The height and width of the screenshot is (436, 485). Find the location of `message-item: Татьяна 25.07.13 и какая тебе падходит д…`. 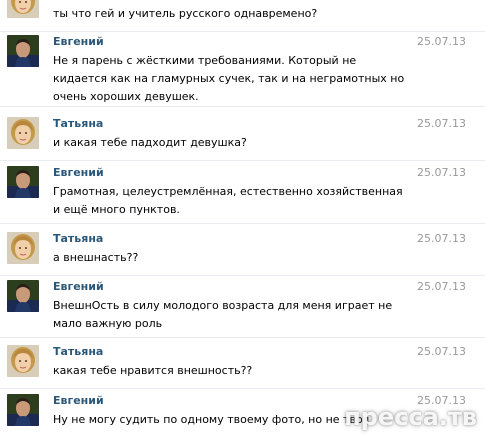

message-item: Татьяна 25.07.13 и какая тебе падходит д… is located at coordinates (242, 139).